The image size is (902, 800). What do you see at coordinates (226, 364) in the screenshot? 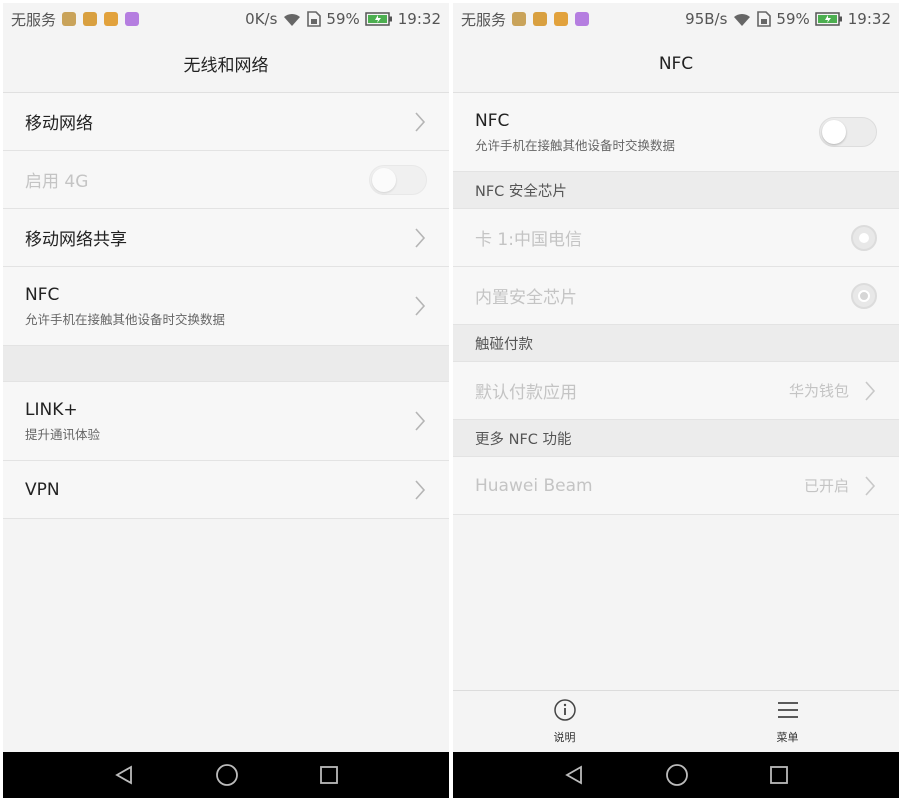
I see `section-divider` at bounding box center [226, 364].